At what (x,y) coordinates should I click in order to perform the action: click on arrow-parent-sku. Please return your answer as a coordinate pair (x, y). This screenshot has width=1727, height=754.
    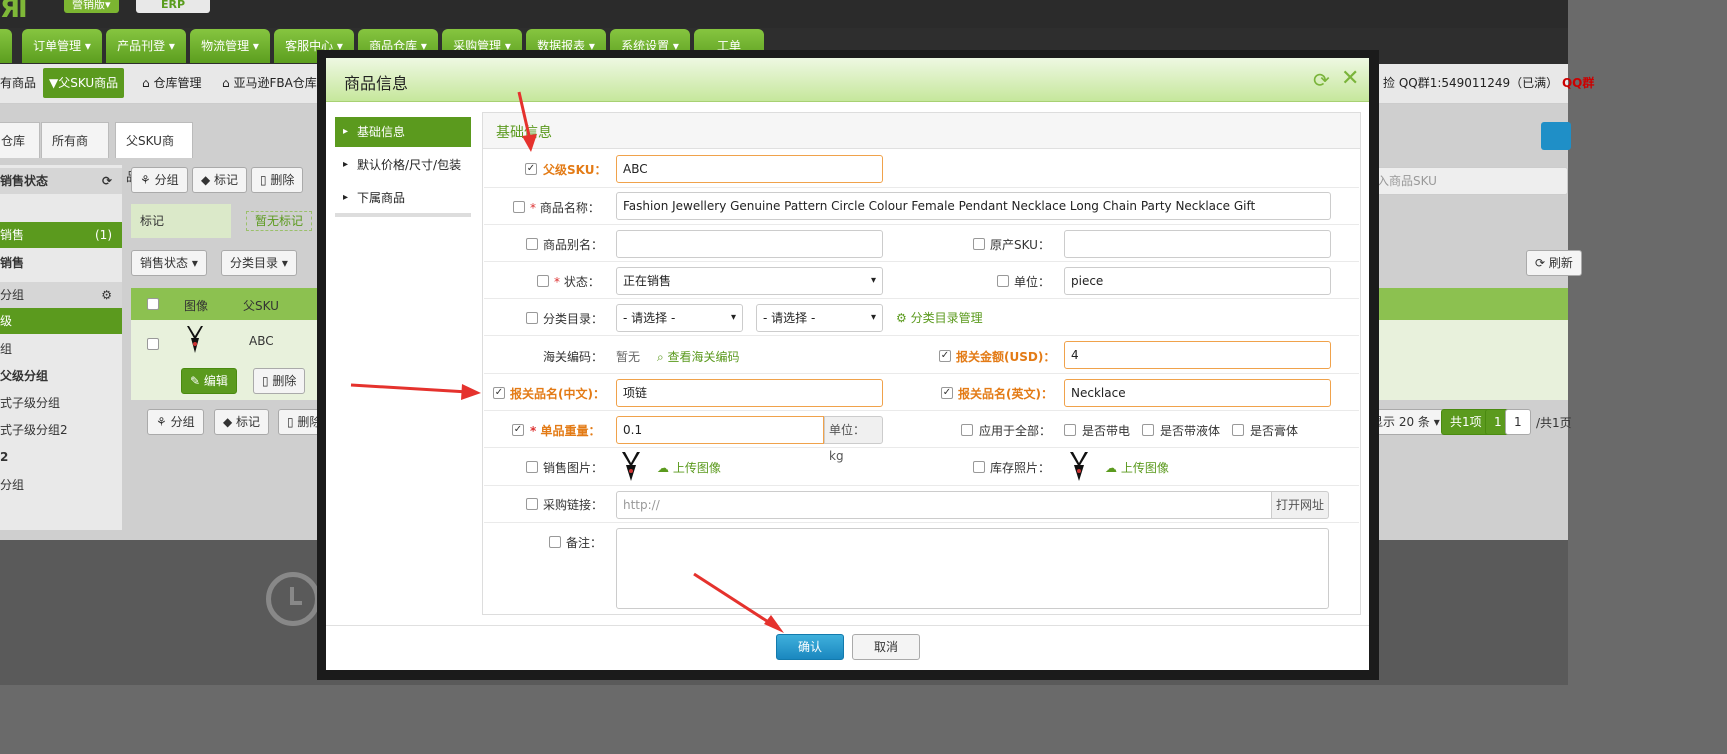
    Looking at the image, I should click on (527, 121).